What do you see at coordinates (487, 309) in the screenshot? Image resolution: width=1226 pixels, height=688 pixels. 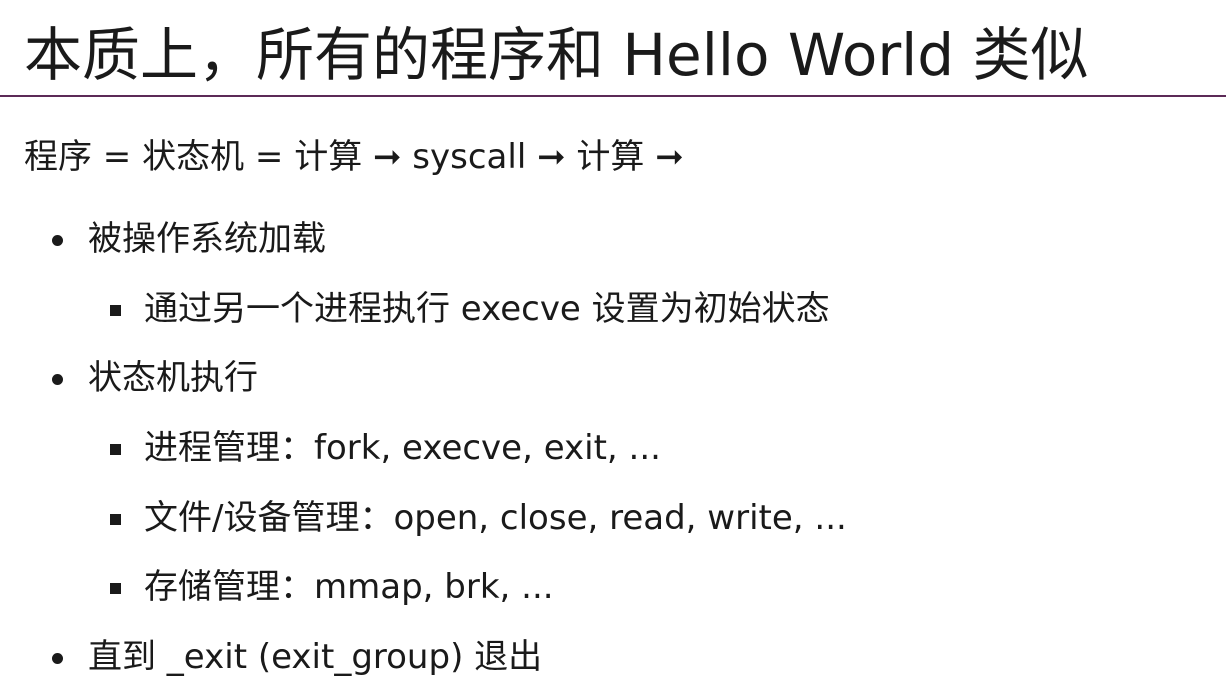 I see `sub-bullet-text: 通过另一个进程执行 execve 设置为初始状态` at bounding box center [487, 309].